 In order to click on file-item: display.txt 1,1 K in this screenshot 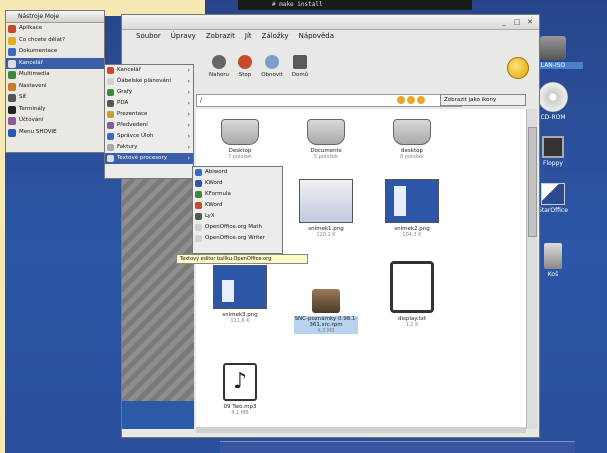, I will do `click(412, 294)`.